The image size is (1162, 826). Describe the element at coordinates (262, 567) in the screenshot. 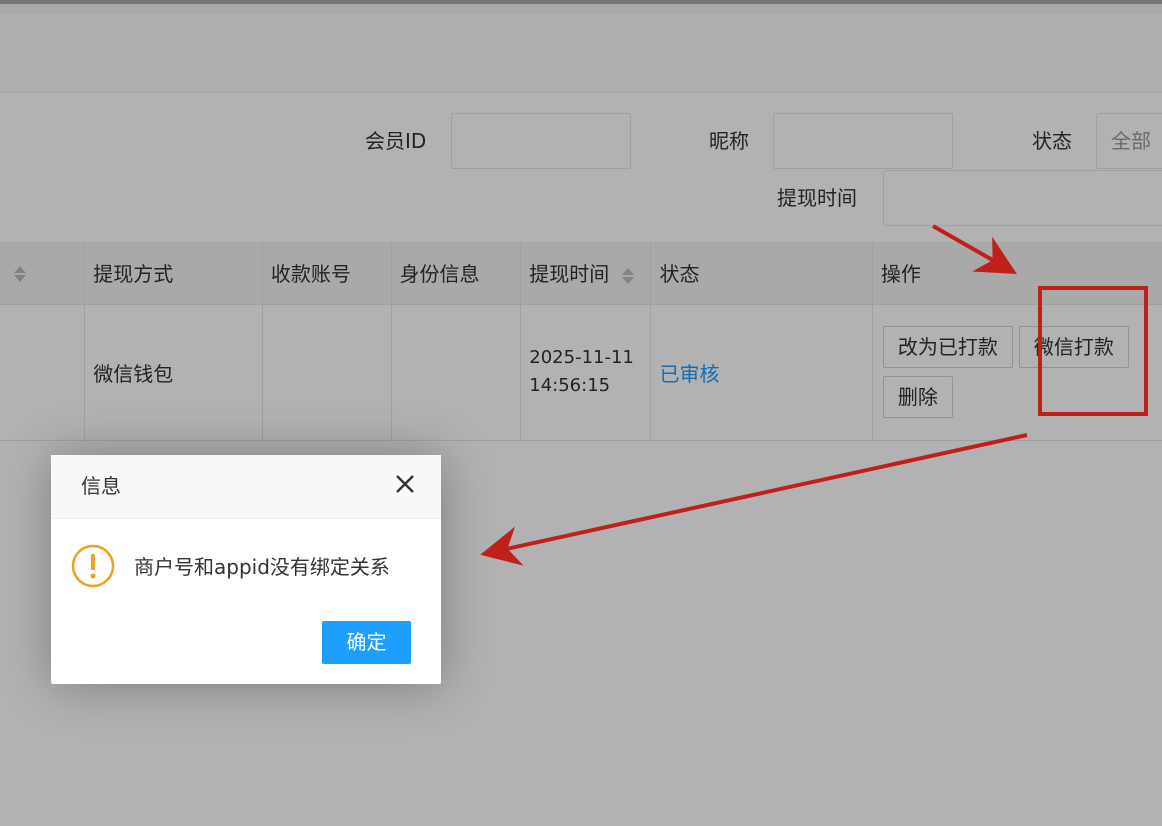

I see `dialog-message: 商户号和appid没有绑定关系` at that location.